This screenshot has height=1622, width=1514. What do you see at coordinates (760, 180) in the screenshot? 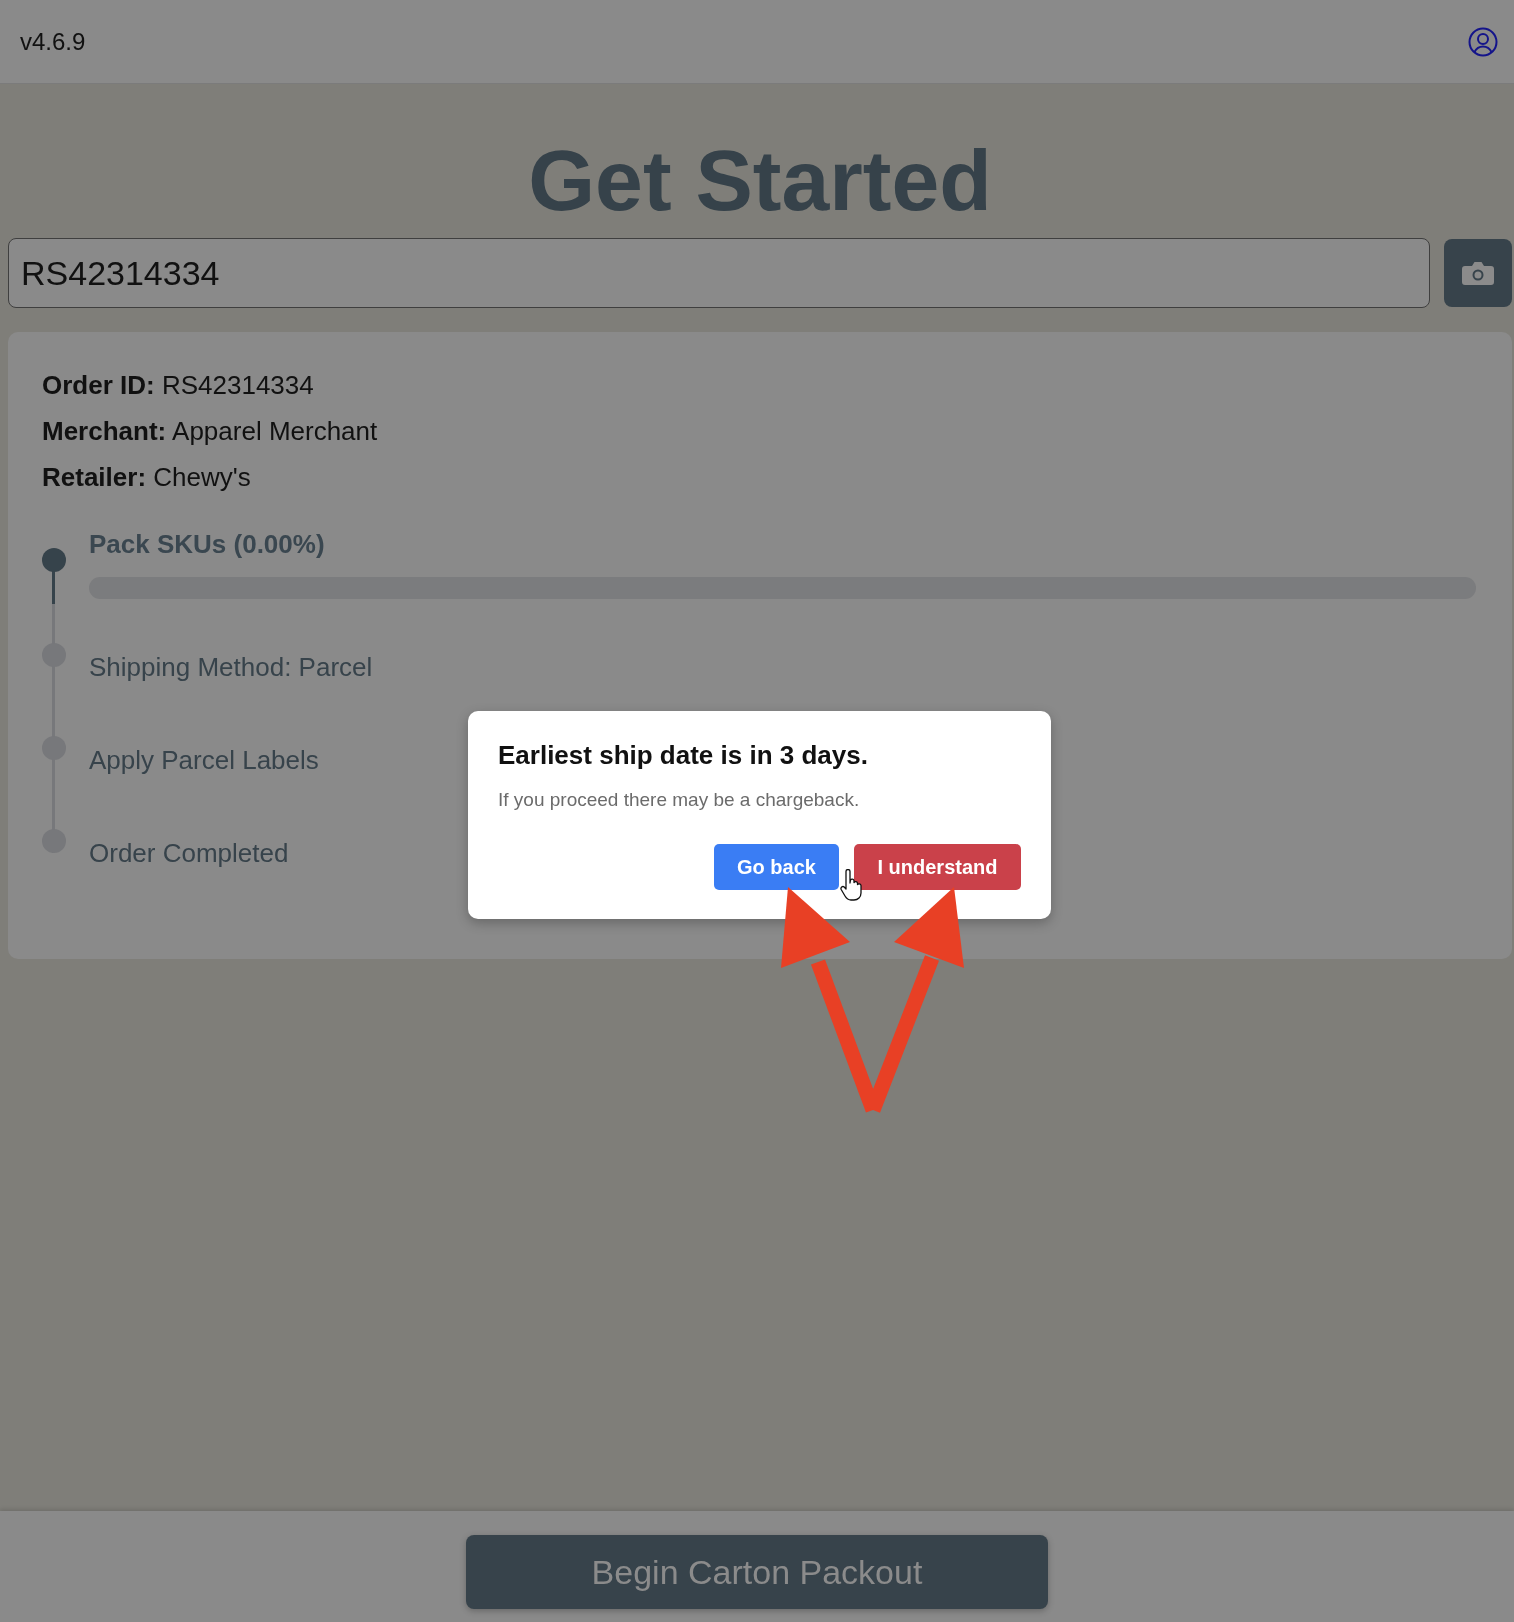
I see `page-title: Get Started` at bounding box center [760, 180].